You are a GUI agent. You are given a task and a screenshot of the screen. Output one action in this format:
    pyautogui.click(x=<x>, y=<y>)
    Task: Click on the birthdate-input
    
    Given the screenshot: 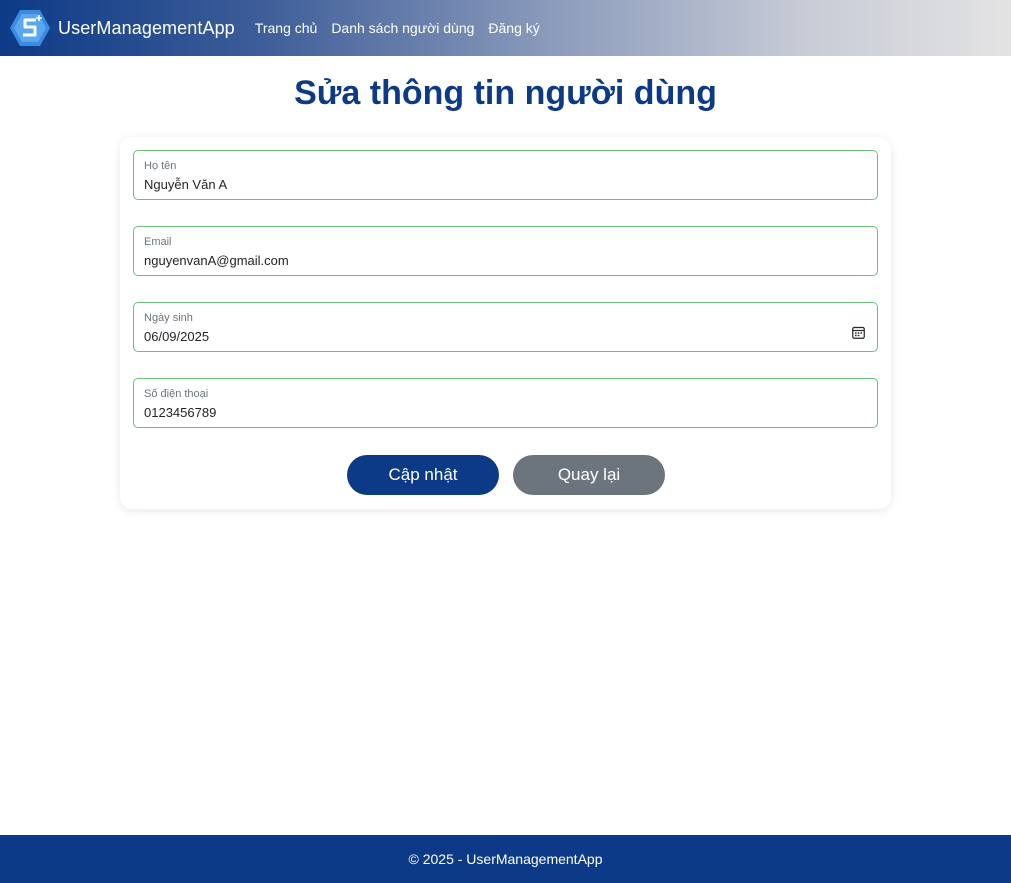 What is the action you would take?
    pyautogui.click(x=489, y=336)
    